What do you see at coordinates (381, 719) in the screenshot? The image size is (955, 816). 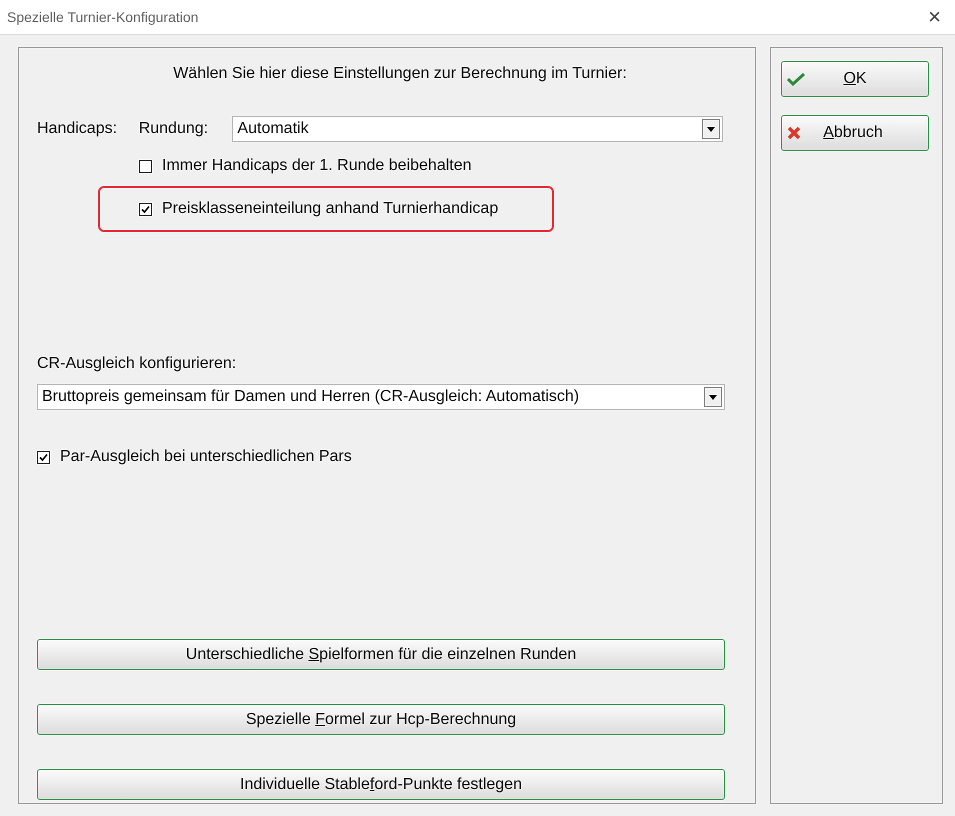 I see `action-button: Spezielle Formel zur Hcp-Berechnung` at bounding box center [381, 719].